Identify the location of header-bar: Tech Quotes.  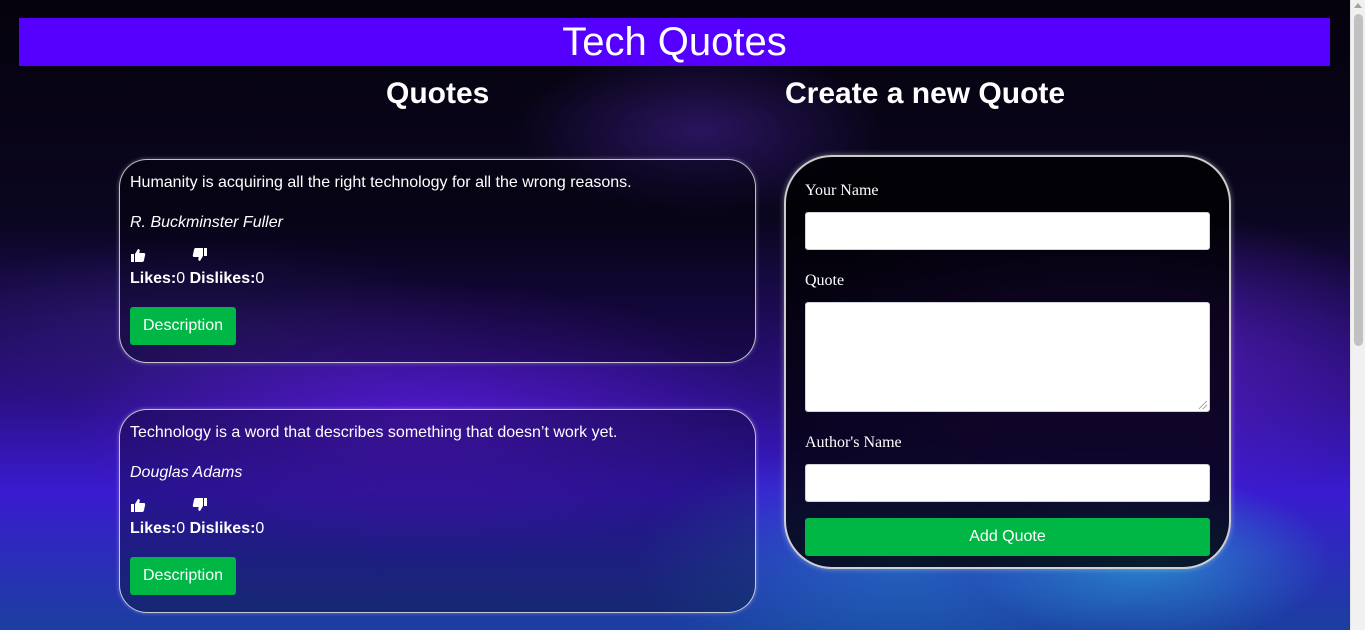
(674, 42).